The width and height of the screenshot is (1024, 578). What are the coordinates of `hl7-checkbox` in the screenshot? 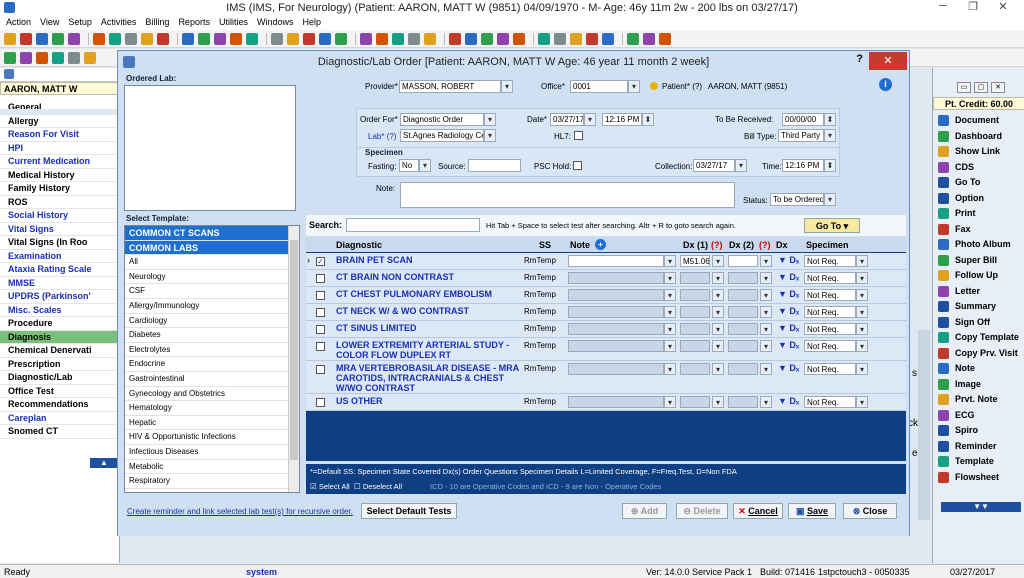 It's located at (578, 135).